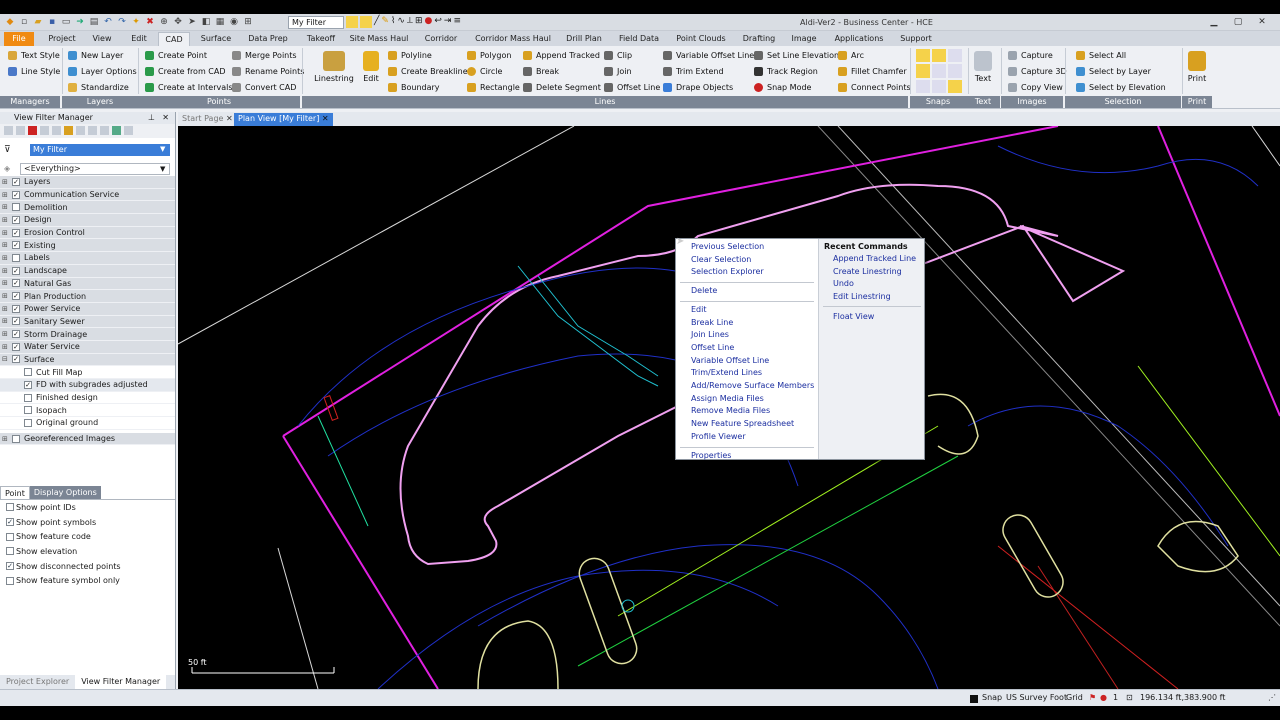  Describe the element at coordinates (699, 309) in the screenshot. I see `menu-item-edit: Edit` at that location.